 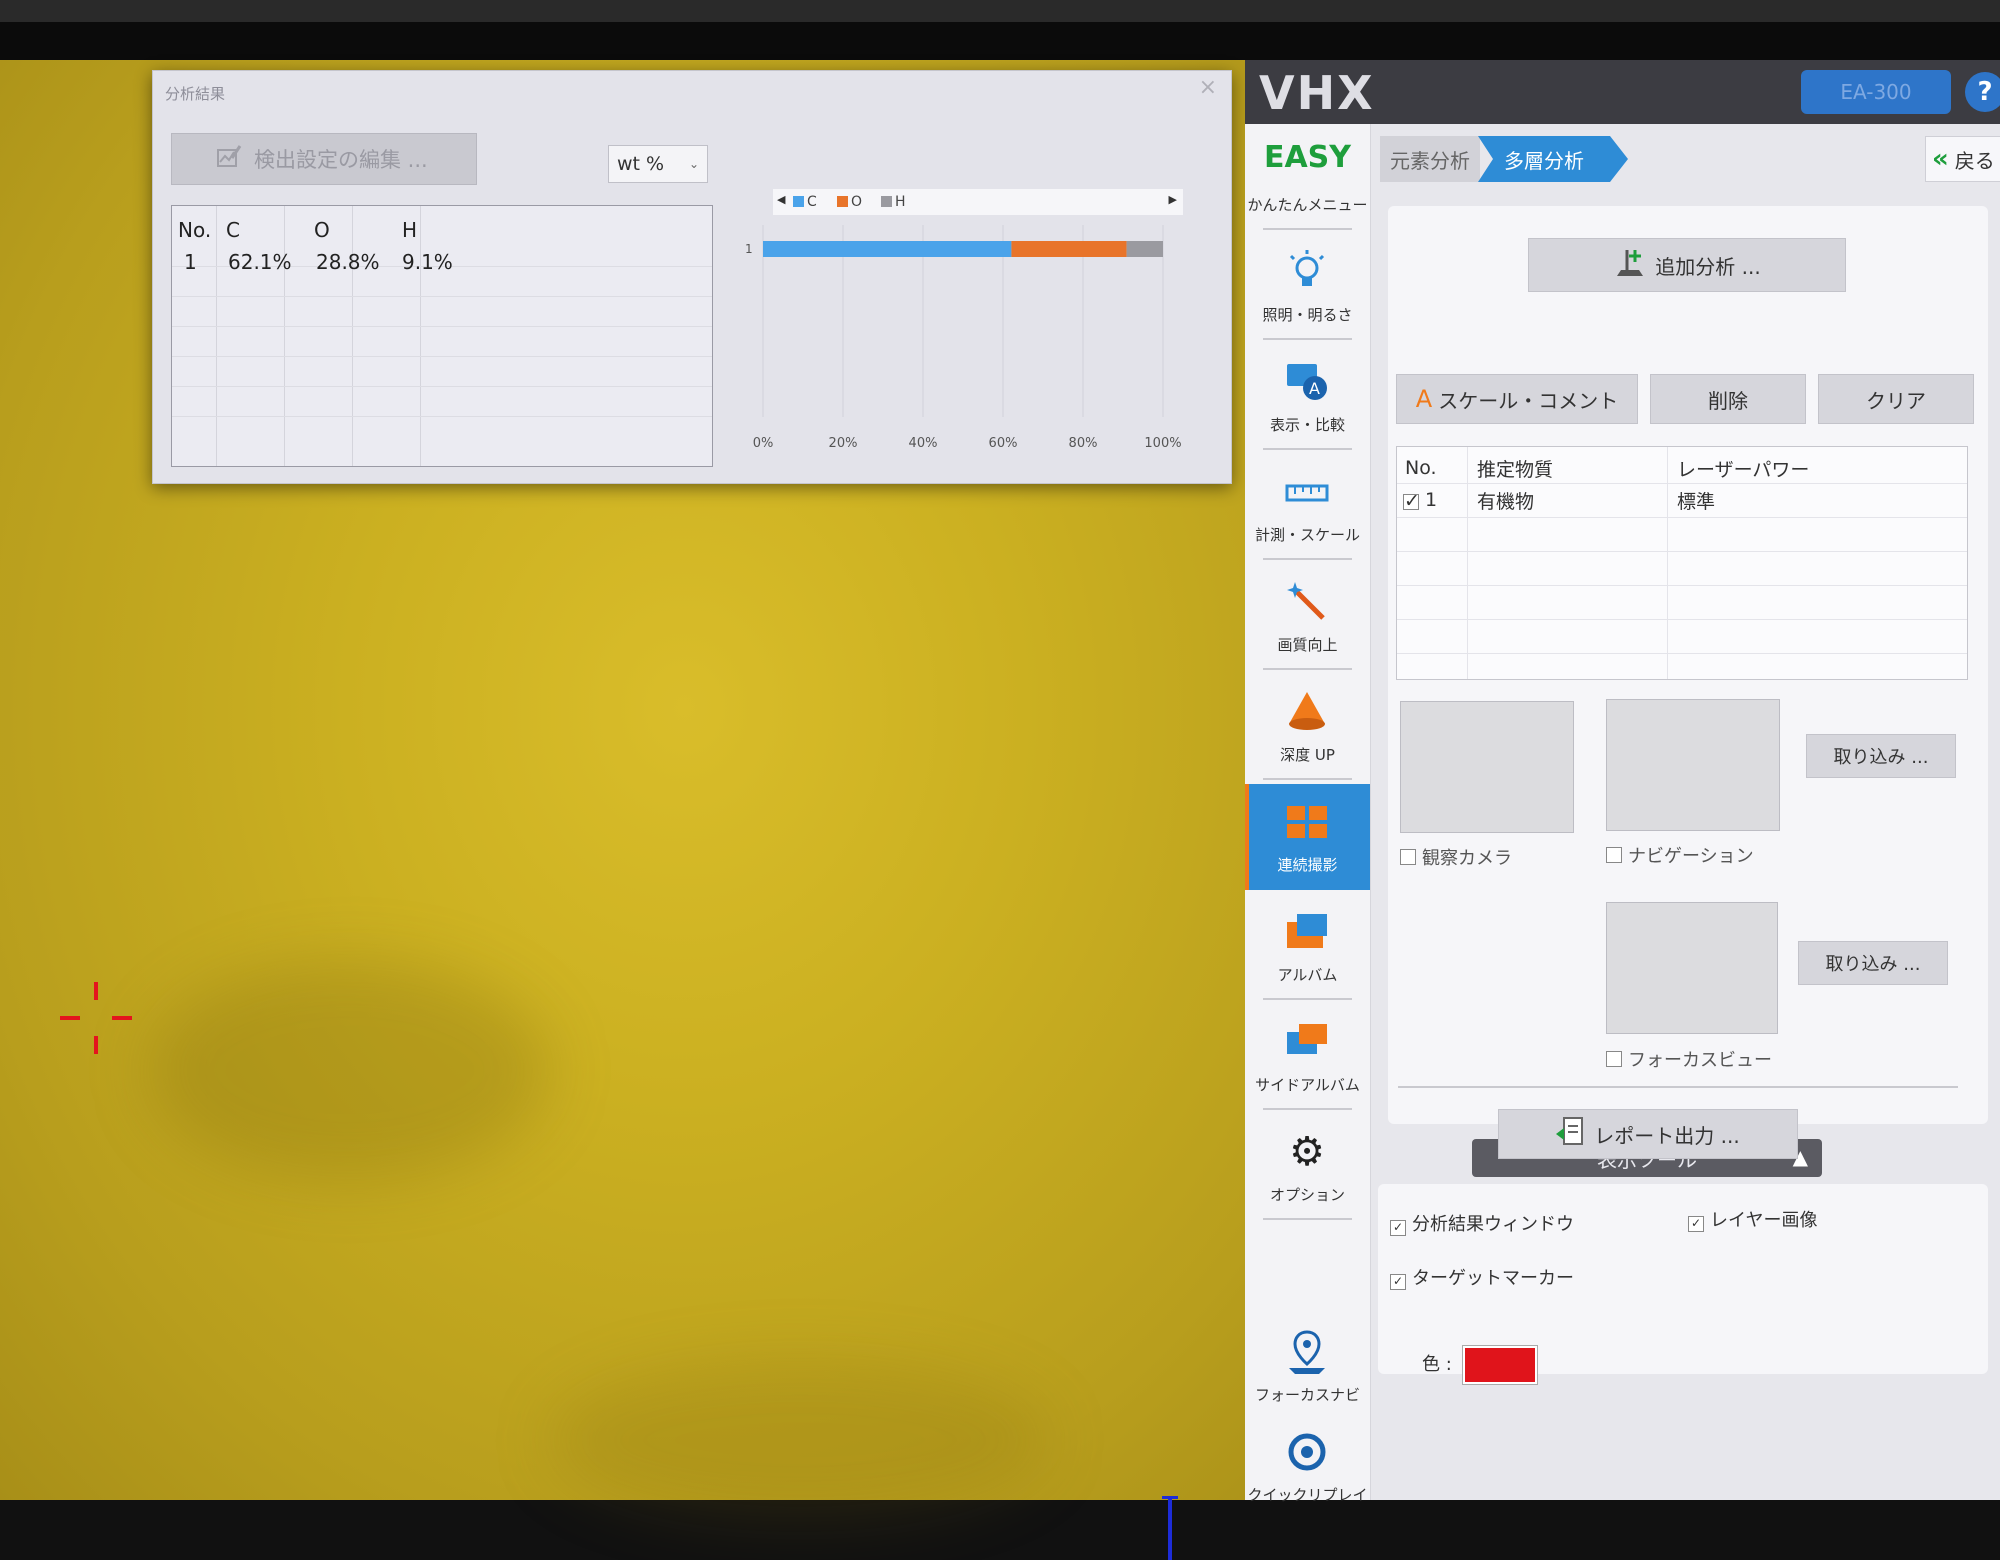 What do you see at coordinates (1307, 947) in the screenshot?
I see `sidebar-item-album: アルバム` at bounding box center [1307, 947].